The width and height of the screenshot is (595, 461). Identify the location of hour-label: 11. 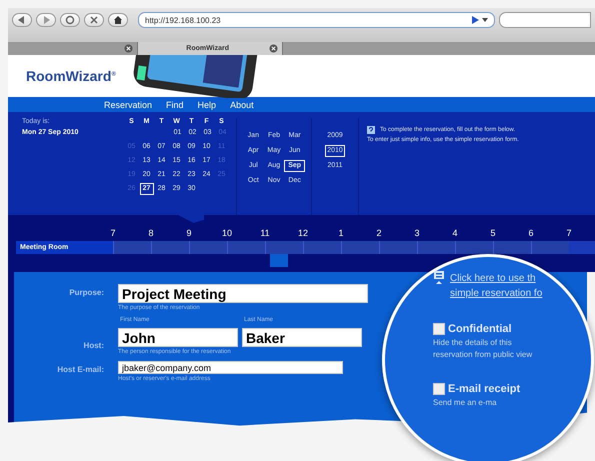
(265, 233).